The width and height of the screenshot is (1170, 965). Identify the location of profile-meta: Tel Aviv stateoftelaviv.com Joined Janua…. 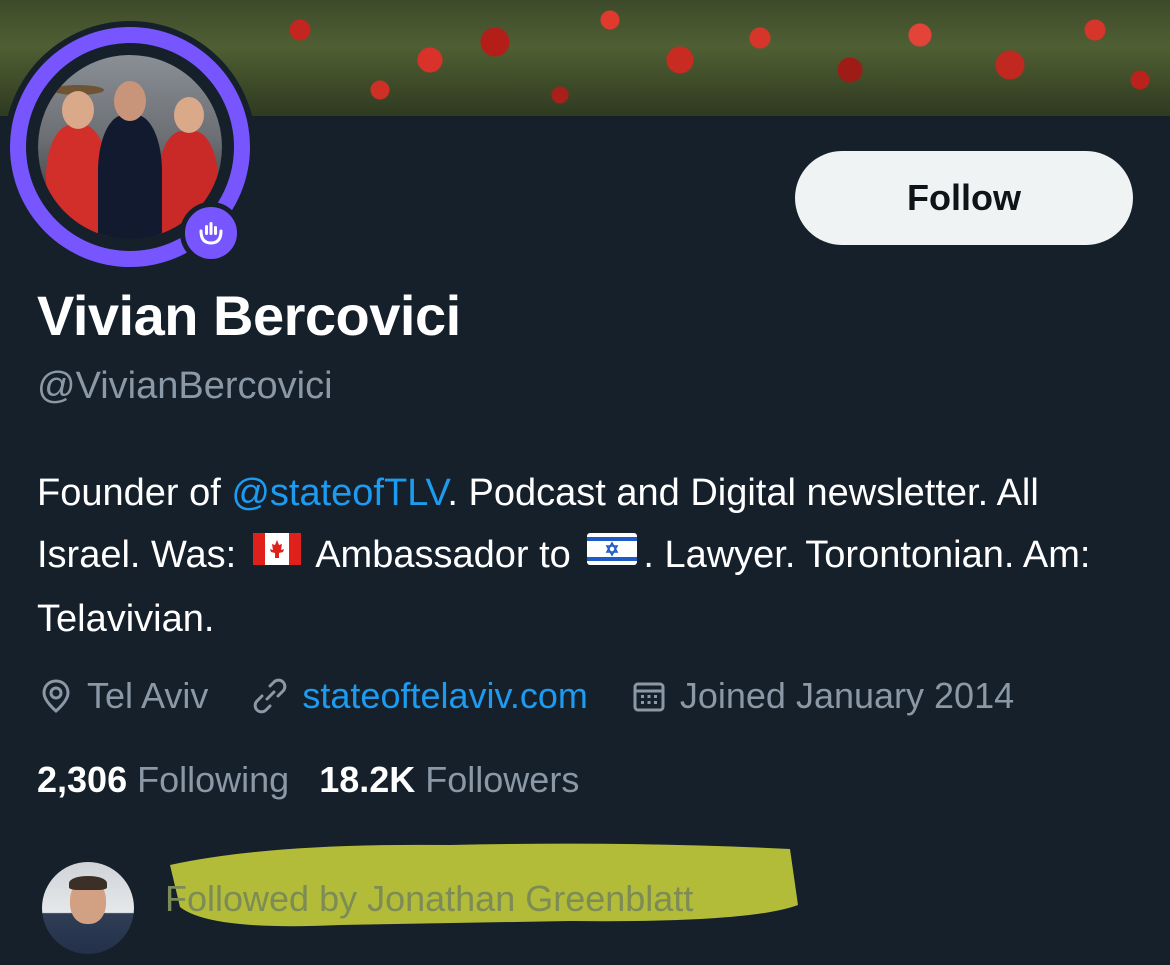
(546, 696).